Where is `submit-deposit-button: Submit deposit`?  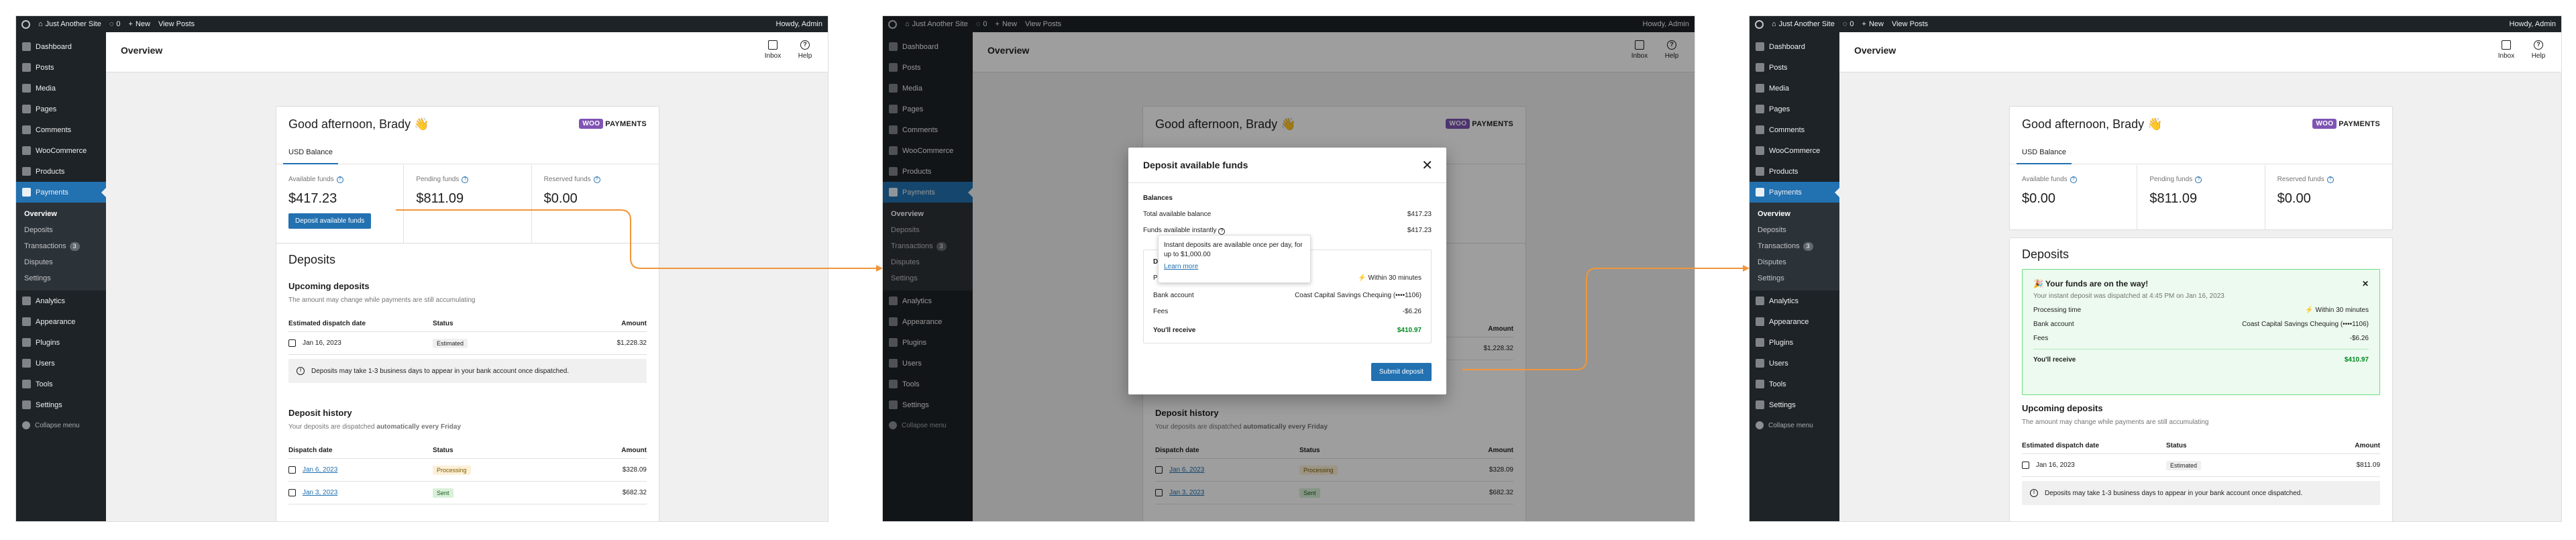
submit-deposit-button: Submit deposit is located at coordinates (1401, 372).